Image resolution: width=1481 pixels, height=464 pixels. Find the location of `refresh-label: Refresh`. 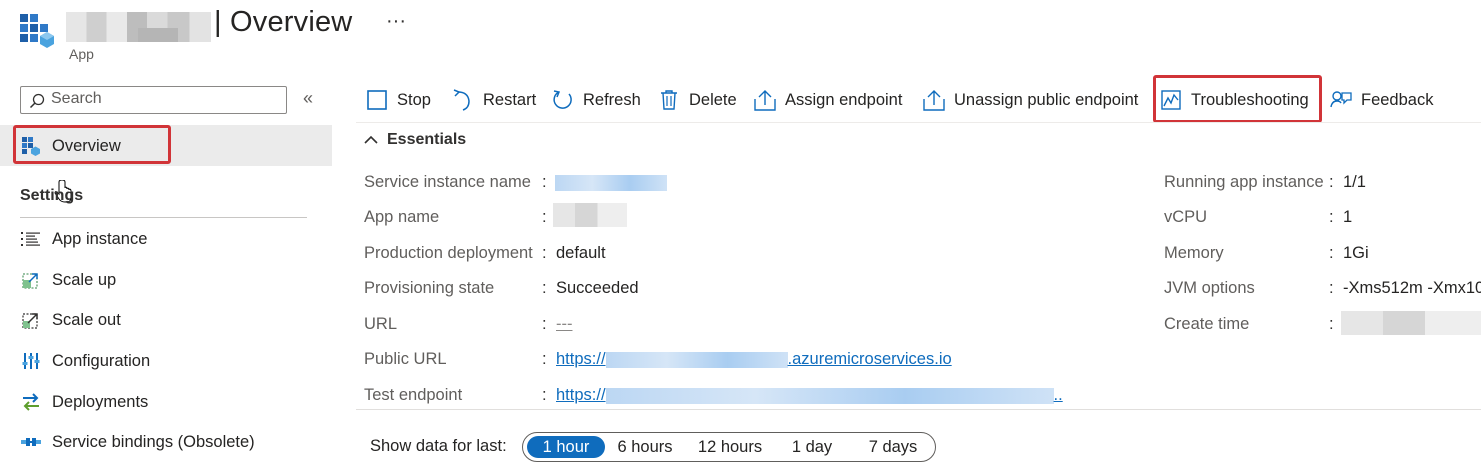

refresh-label: Refresh is located at coordinates (612, 99).